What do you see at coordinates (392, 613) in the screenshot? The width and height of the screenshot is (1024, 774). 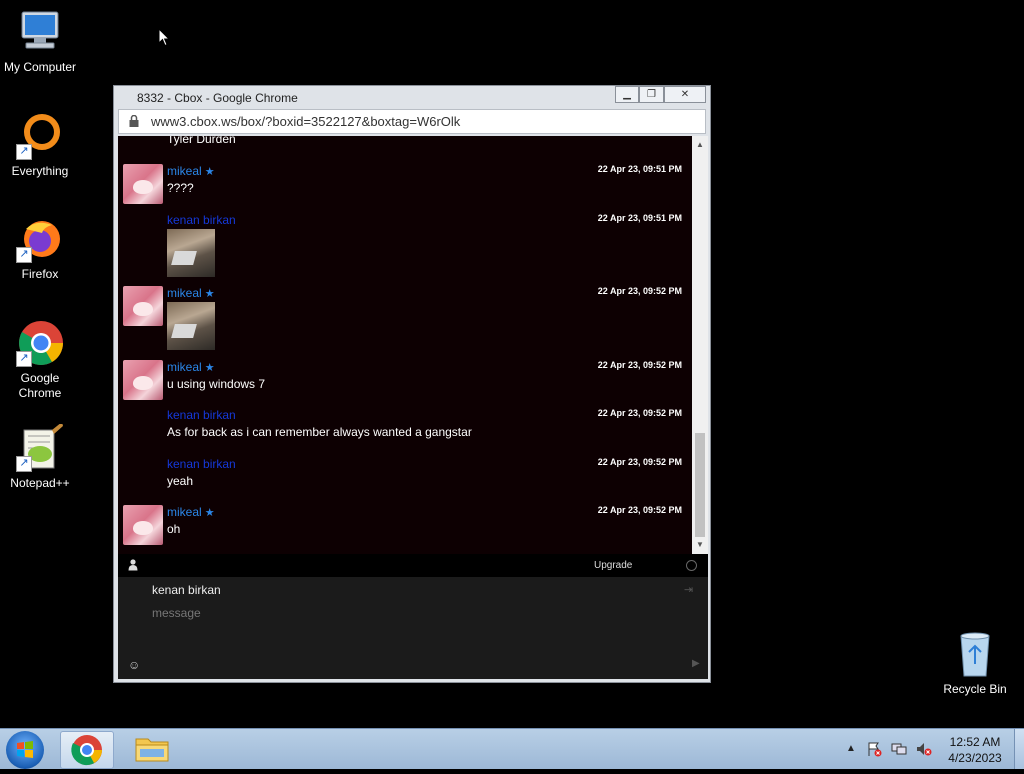 I see `message-input` at bounding box center [392, 613].